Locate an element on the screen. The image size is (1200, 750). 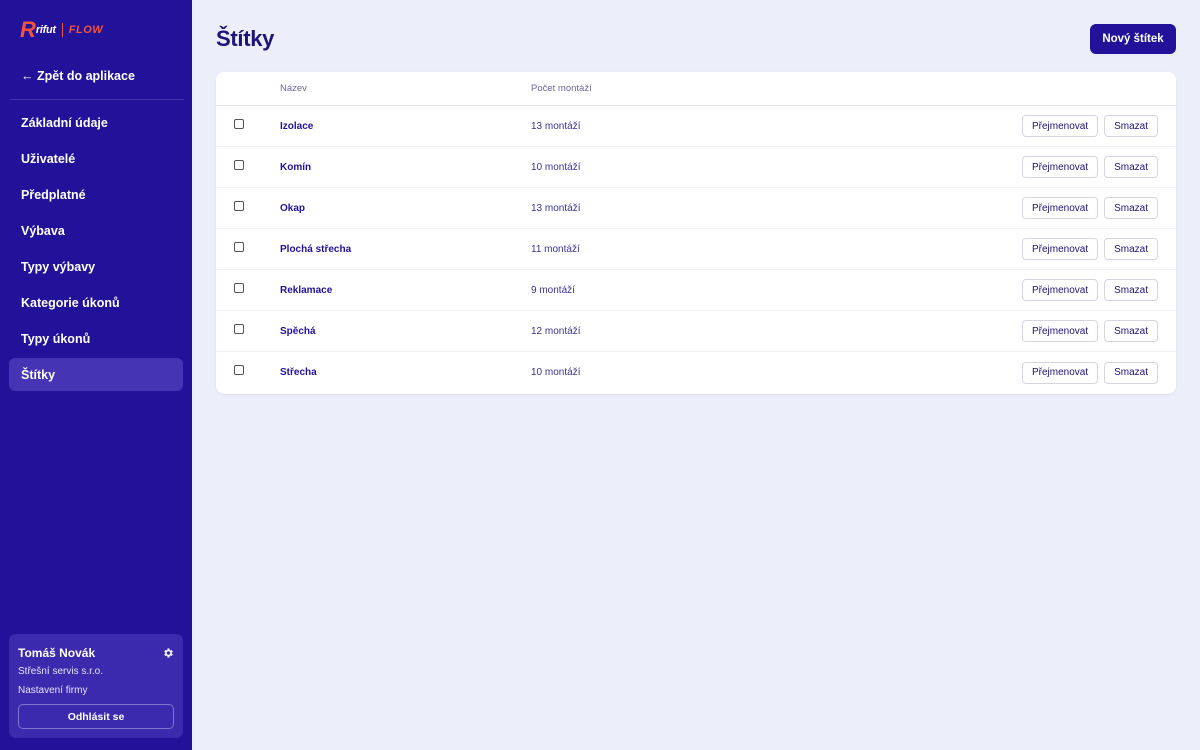
back-to-app-link: ← Zpět do aplikace is located at coordinates (78, 76).